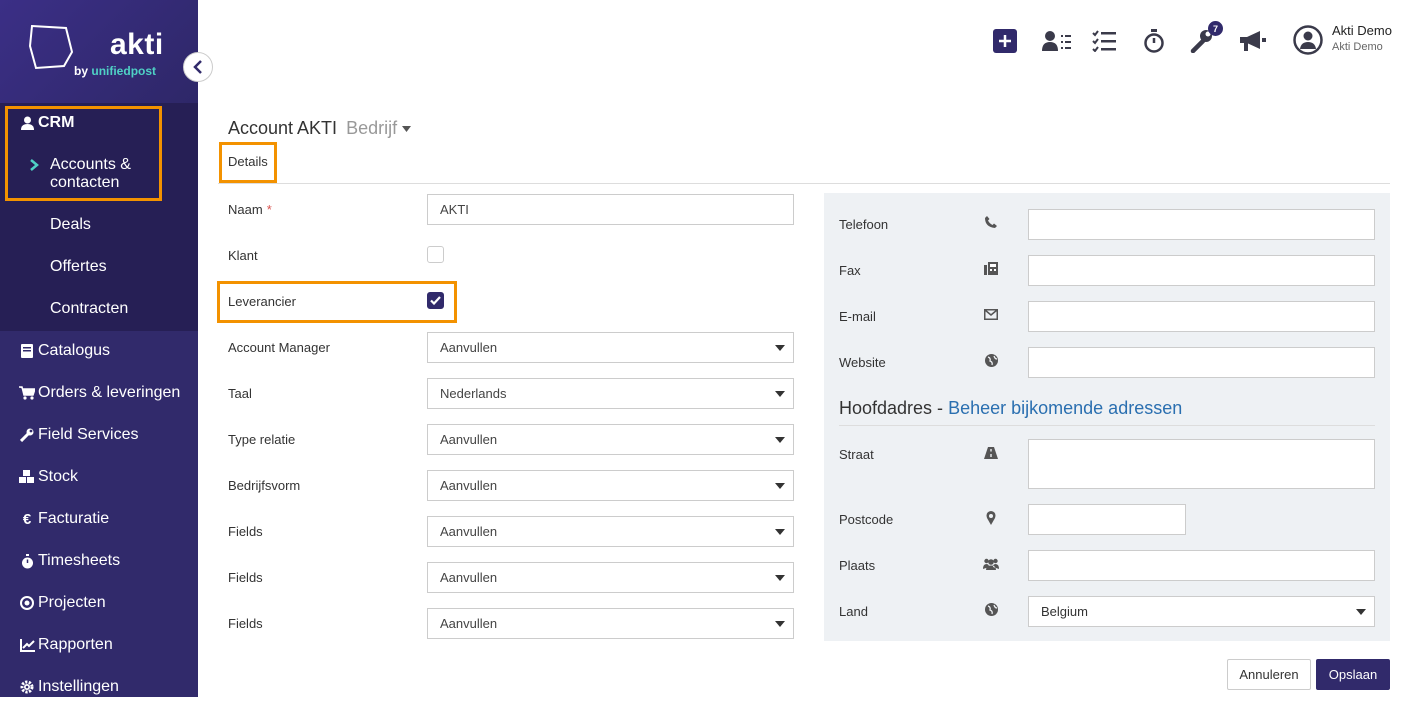 This screenshot has width=1402, height=708. Describe the element at coordinates (75, 644) in the screenshot. I see `sidebar-item-label: Rapporten` at that location.